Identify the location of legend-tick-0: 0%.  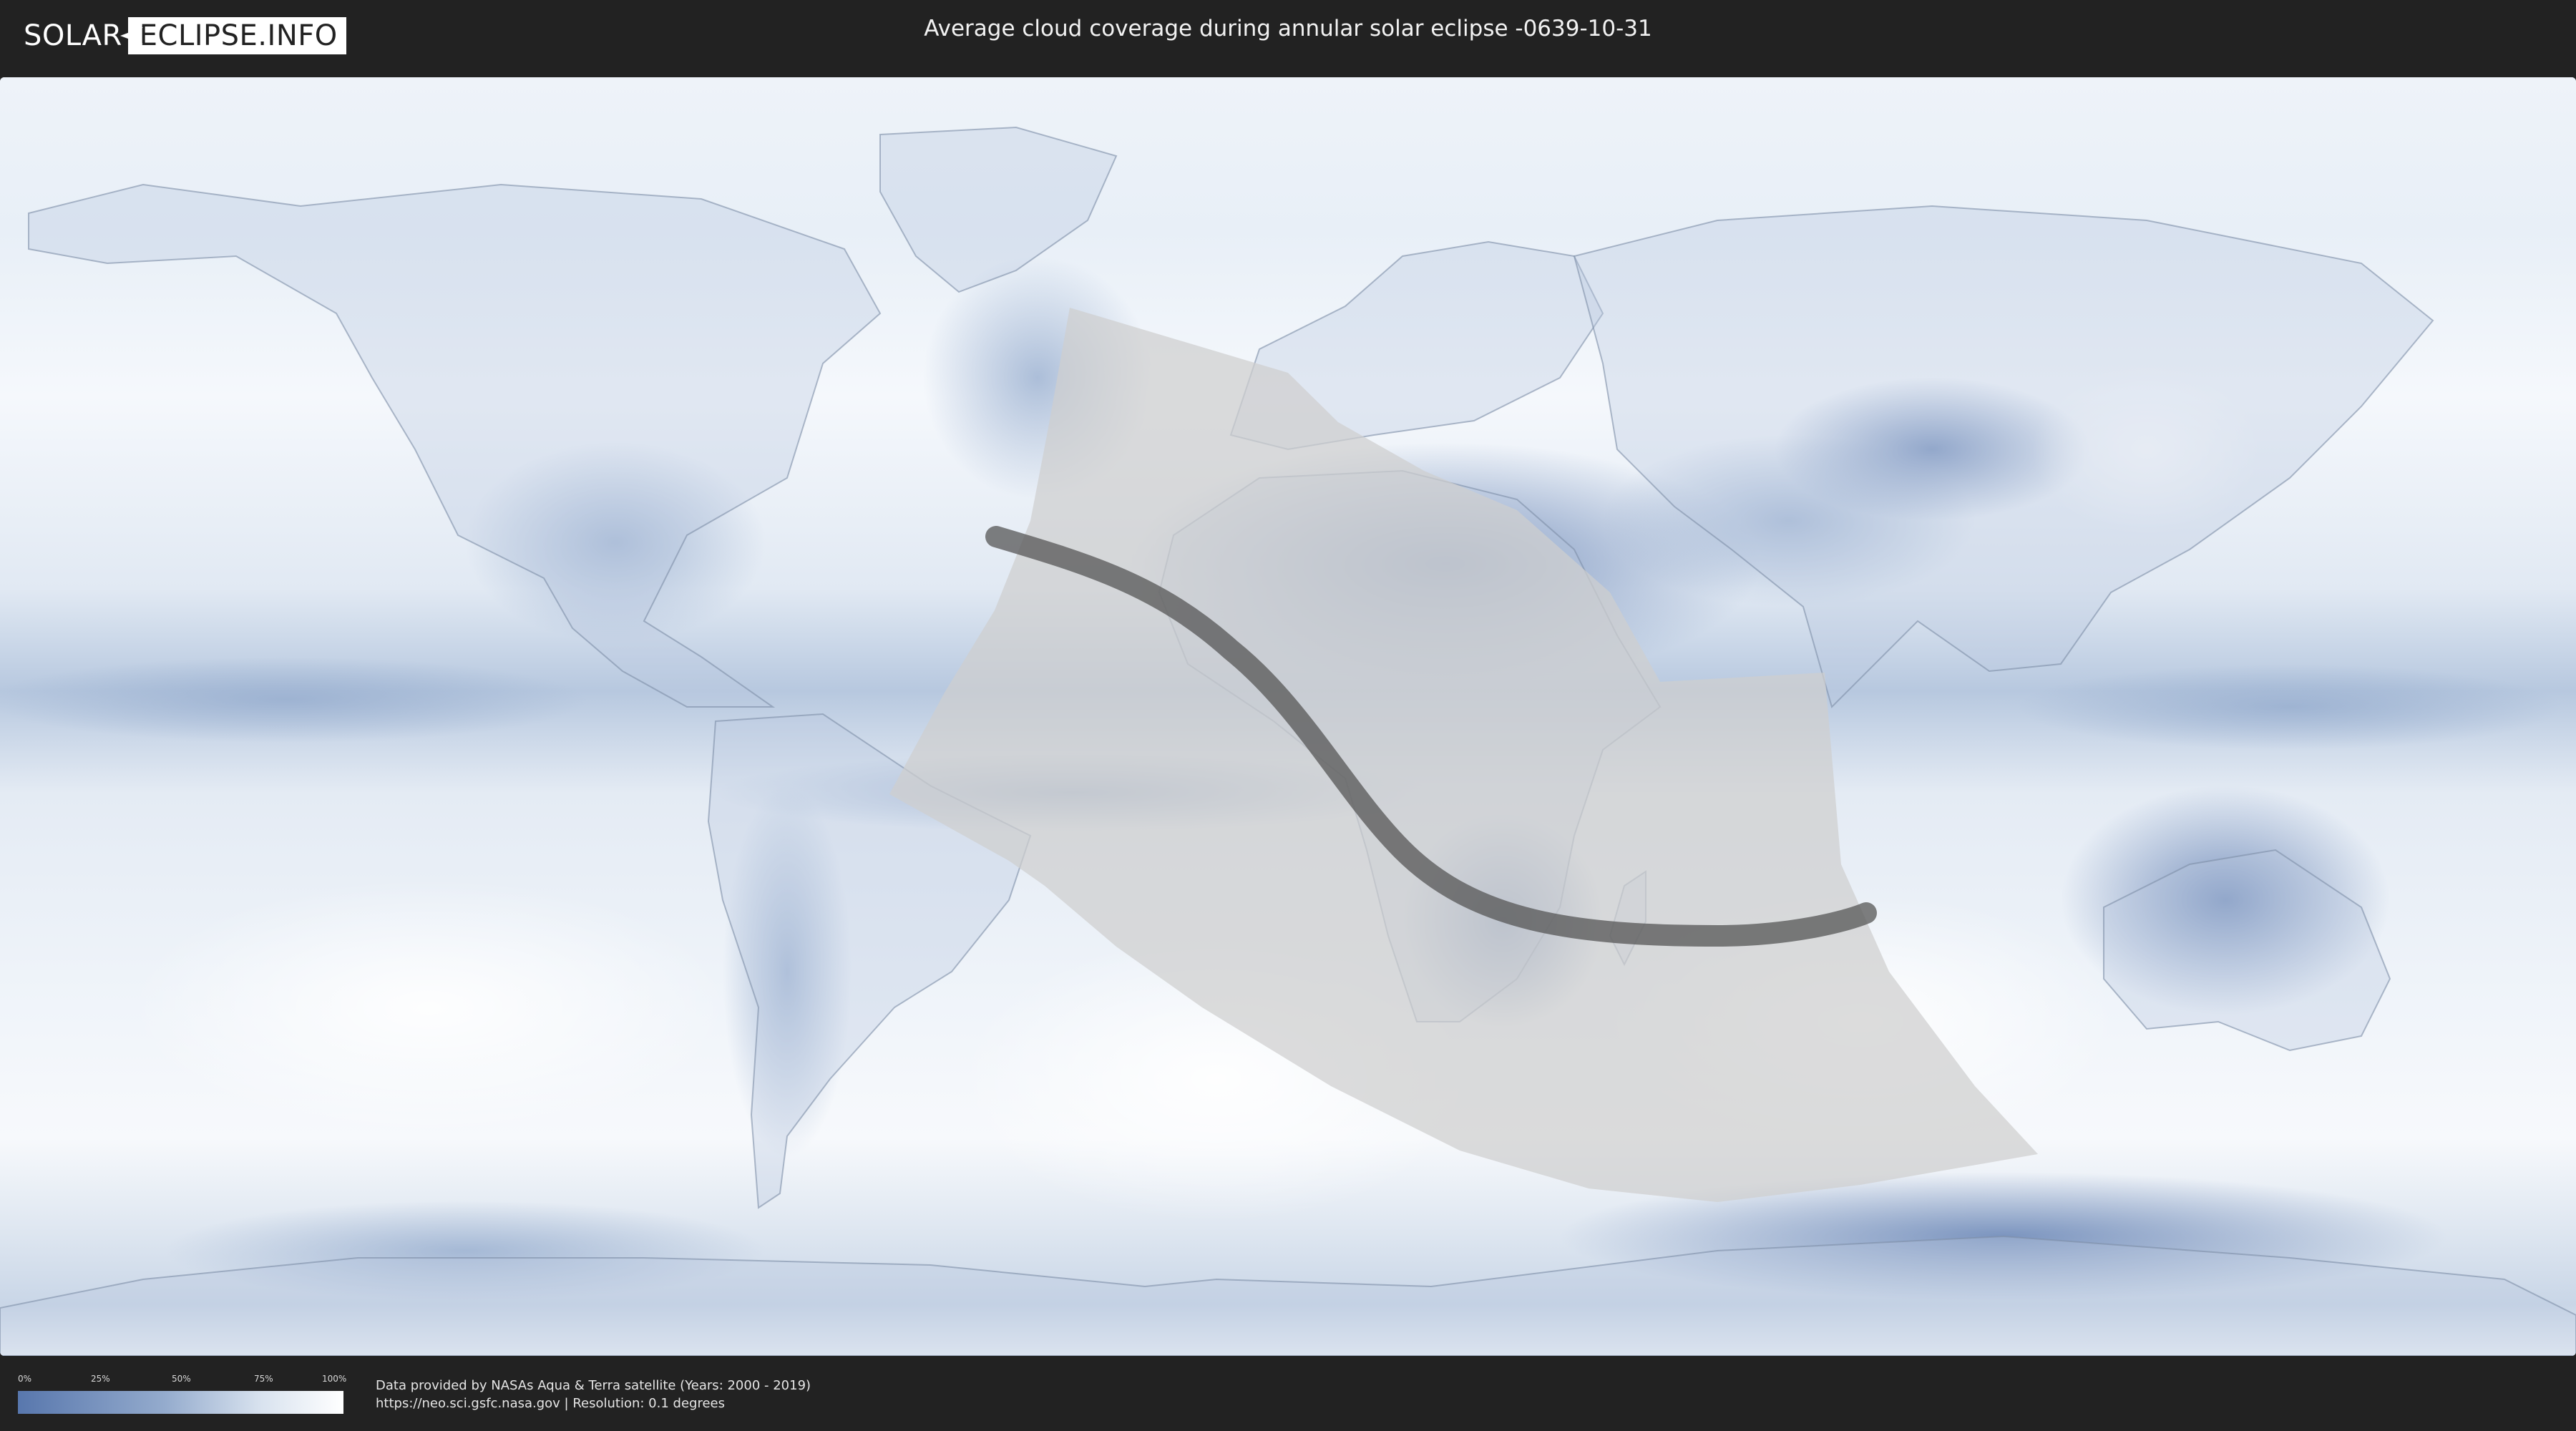
(25, 1379).